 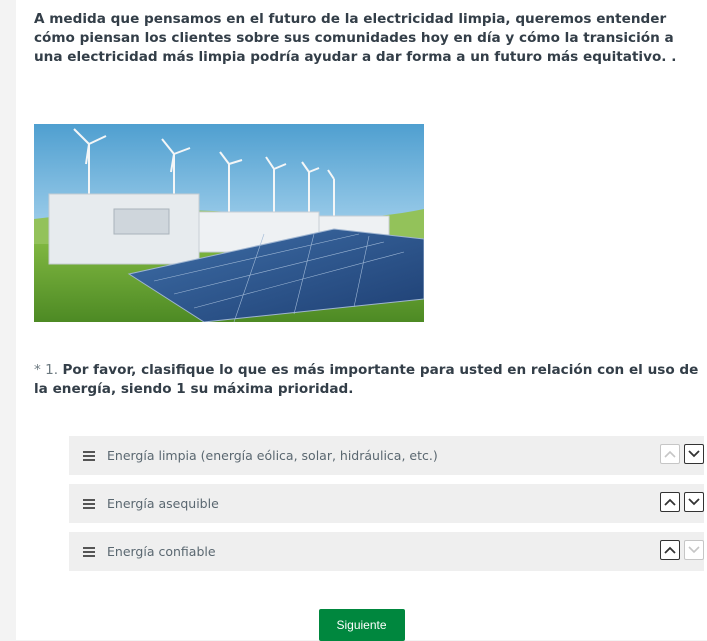 I want to click on required-mark: *, so click(x=40, y=370).